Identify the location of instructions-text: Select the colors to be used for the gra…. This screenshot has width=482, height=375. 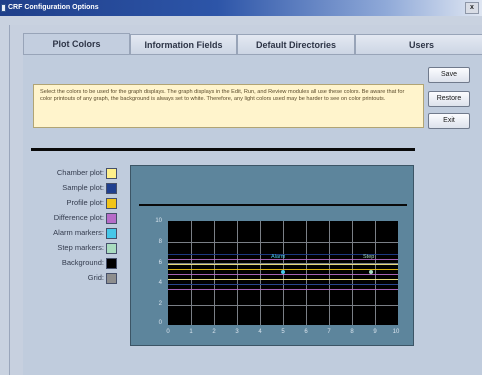
(228, 106).